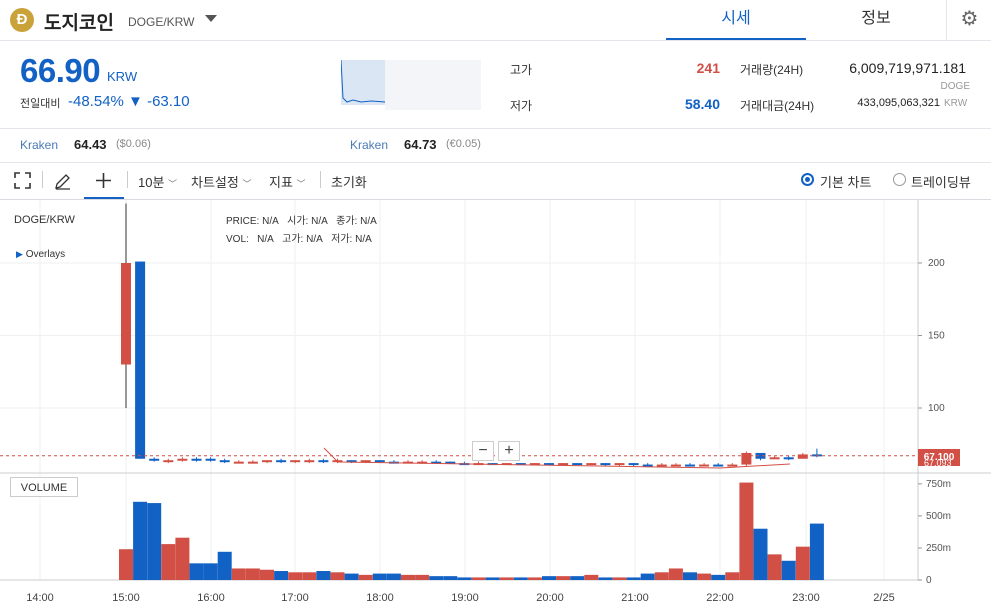  Describe the element at coordinates (60, 70) in the screenshot. I see `current-price: 66.90` at that location.